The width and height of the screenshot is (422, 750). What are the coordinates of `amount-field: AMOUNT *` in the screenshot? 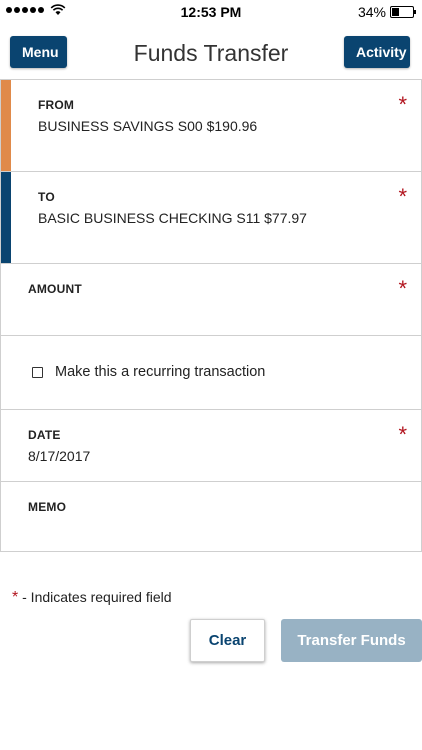 It's located at (211, 299).